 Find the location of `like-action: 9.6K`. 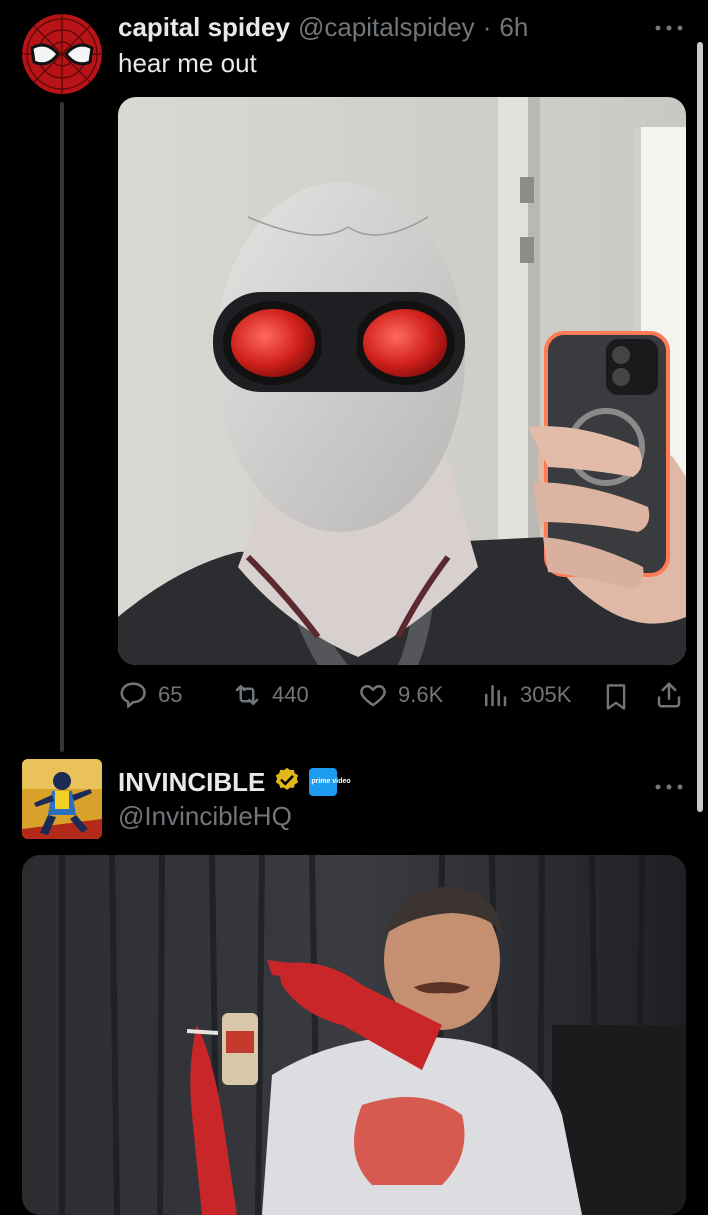

like-action: 9.6K is located at coordinates (400, 695).